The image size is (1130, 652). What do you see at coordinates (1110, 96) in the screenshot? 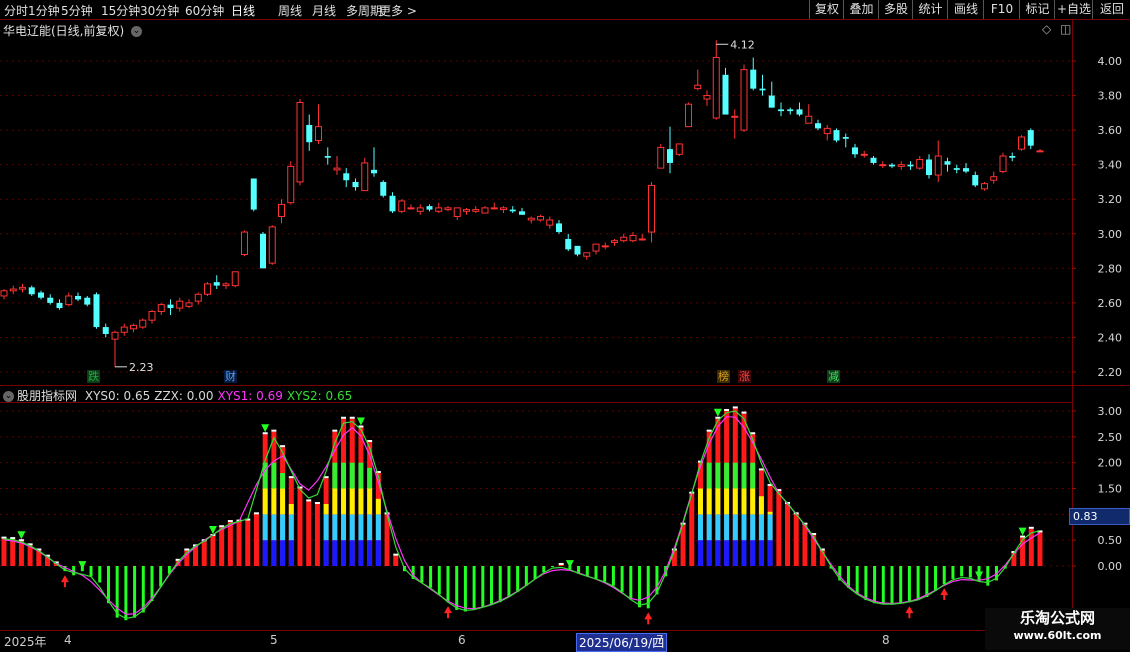
I see `y-tick-label: 3.80` at bounding box center [1110, 96].